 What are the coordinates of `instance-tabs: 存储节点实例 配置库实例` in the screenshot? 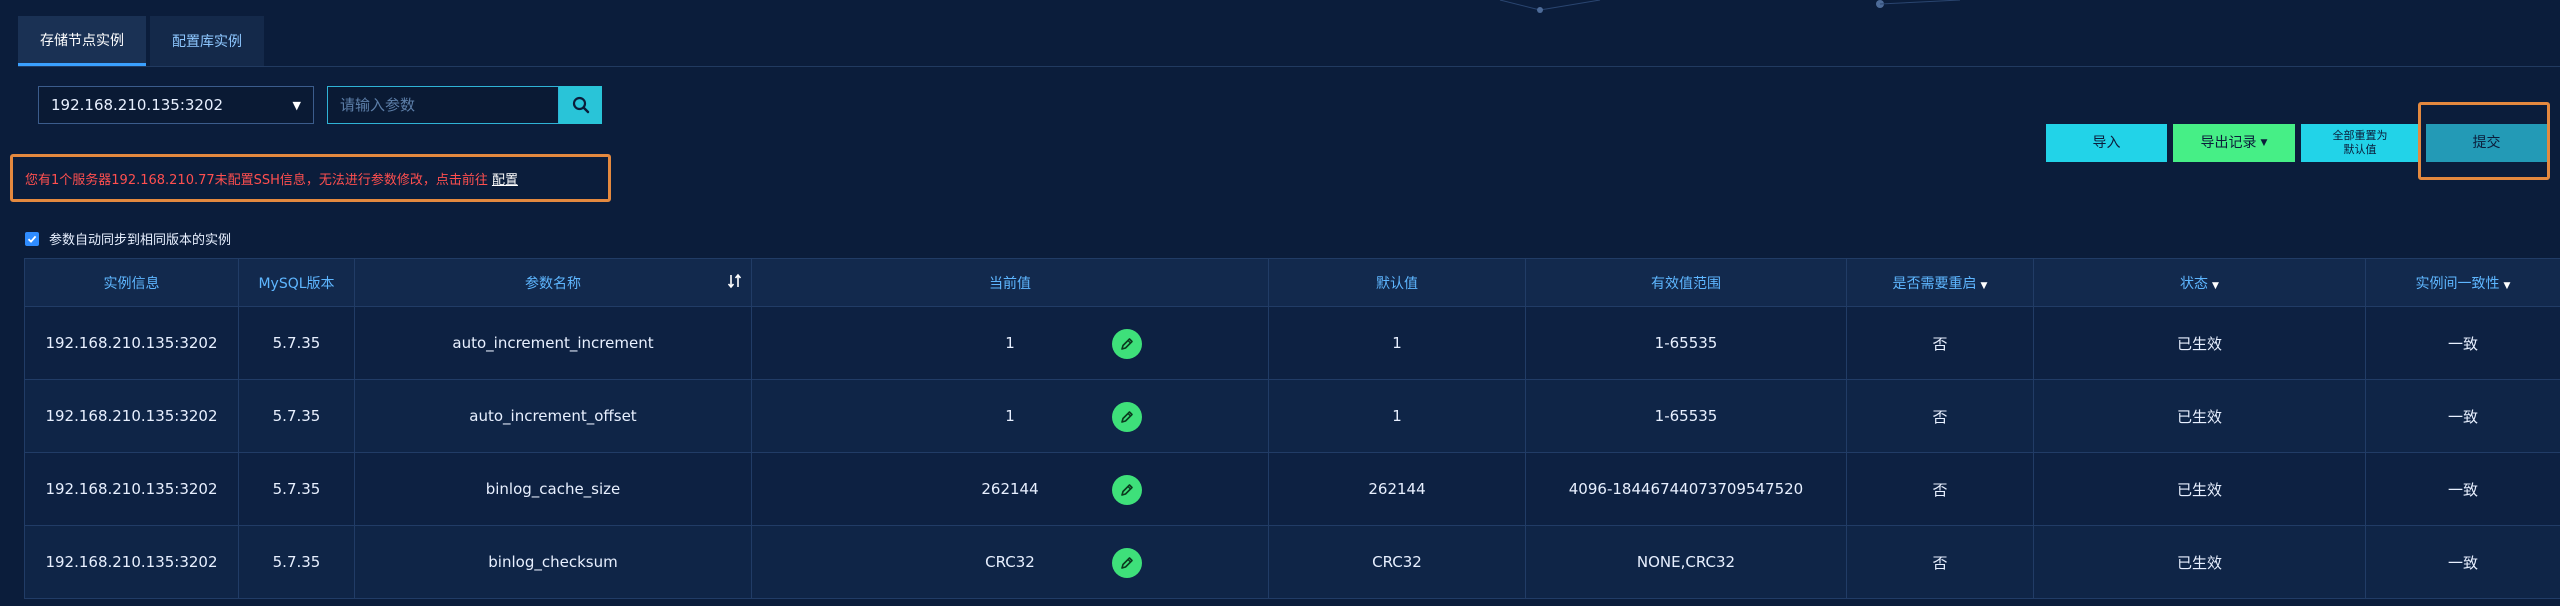 It's located at (143, 41).